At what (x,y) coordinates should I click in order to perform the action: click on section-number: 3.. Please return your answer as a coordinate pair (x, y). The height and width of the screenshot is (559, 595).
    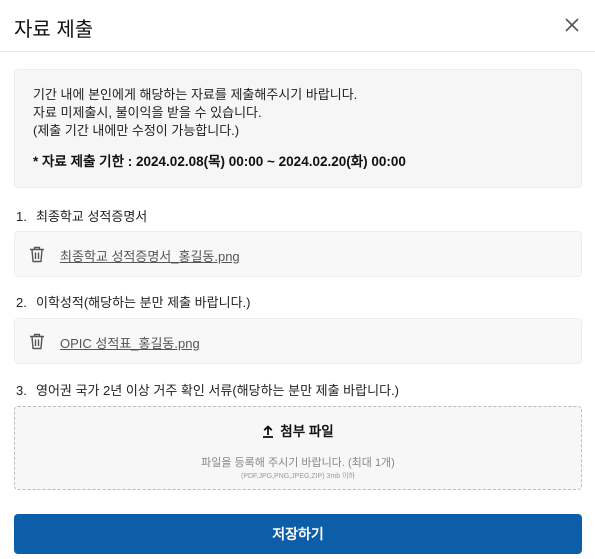
    Looking at the image, I should click on (21, 390).